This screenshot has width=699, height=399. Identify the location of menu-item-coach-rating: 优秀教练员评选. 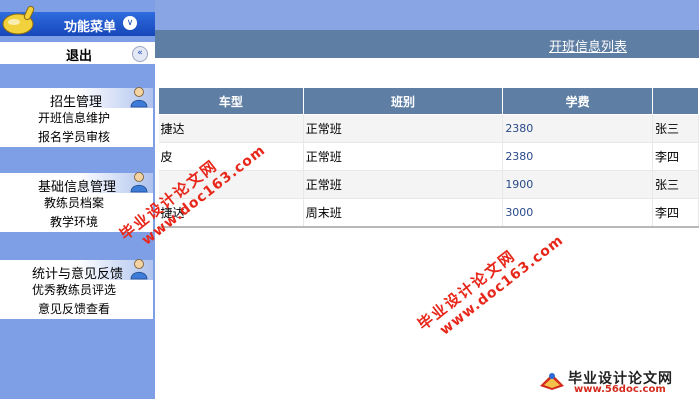
(76, 290).